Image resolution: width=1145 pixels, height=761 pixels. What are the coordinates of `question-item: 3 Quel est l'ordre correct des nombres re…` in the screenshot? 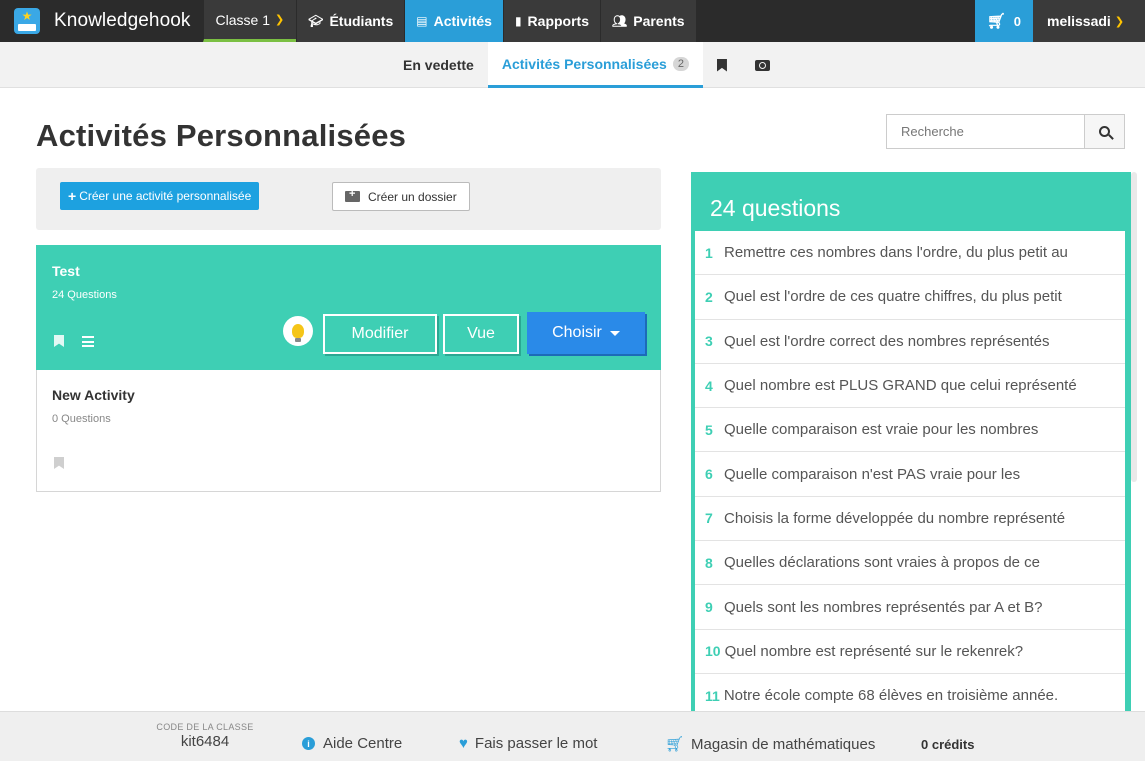 It's located at (910, 342).